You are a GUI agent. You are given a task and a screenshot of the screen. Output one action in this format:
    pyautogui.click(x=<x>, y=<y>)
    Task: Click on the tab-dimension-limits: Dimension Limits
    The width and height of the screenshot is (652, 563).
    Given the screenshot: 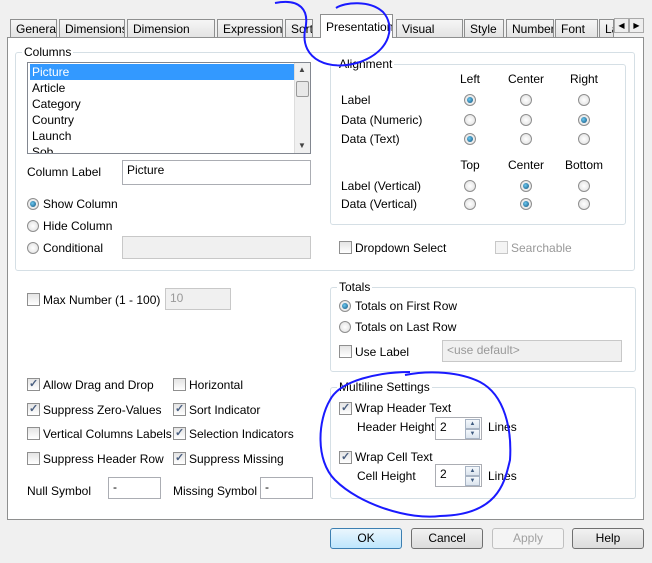 What is the action you would take?
    pyautogui.click(x=171, y=28)
    